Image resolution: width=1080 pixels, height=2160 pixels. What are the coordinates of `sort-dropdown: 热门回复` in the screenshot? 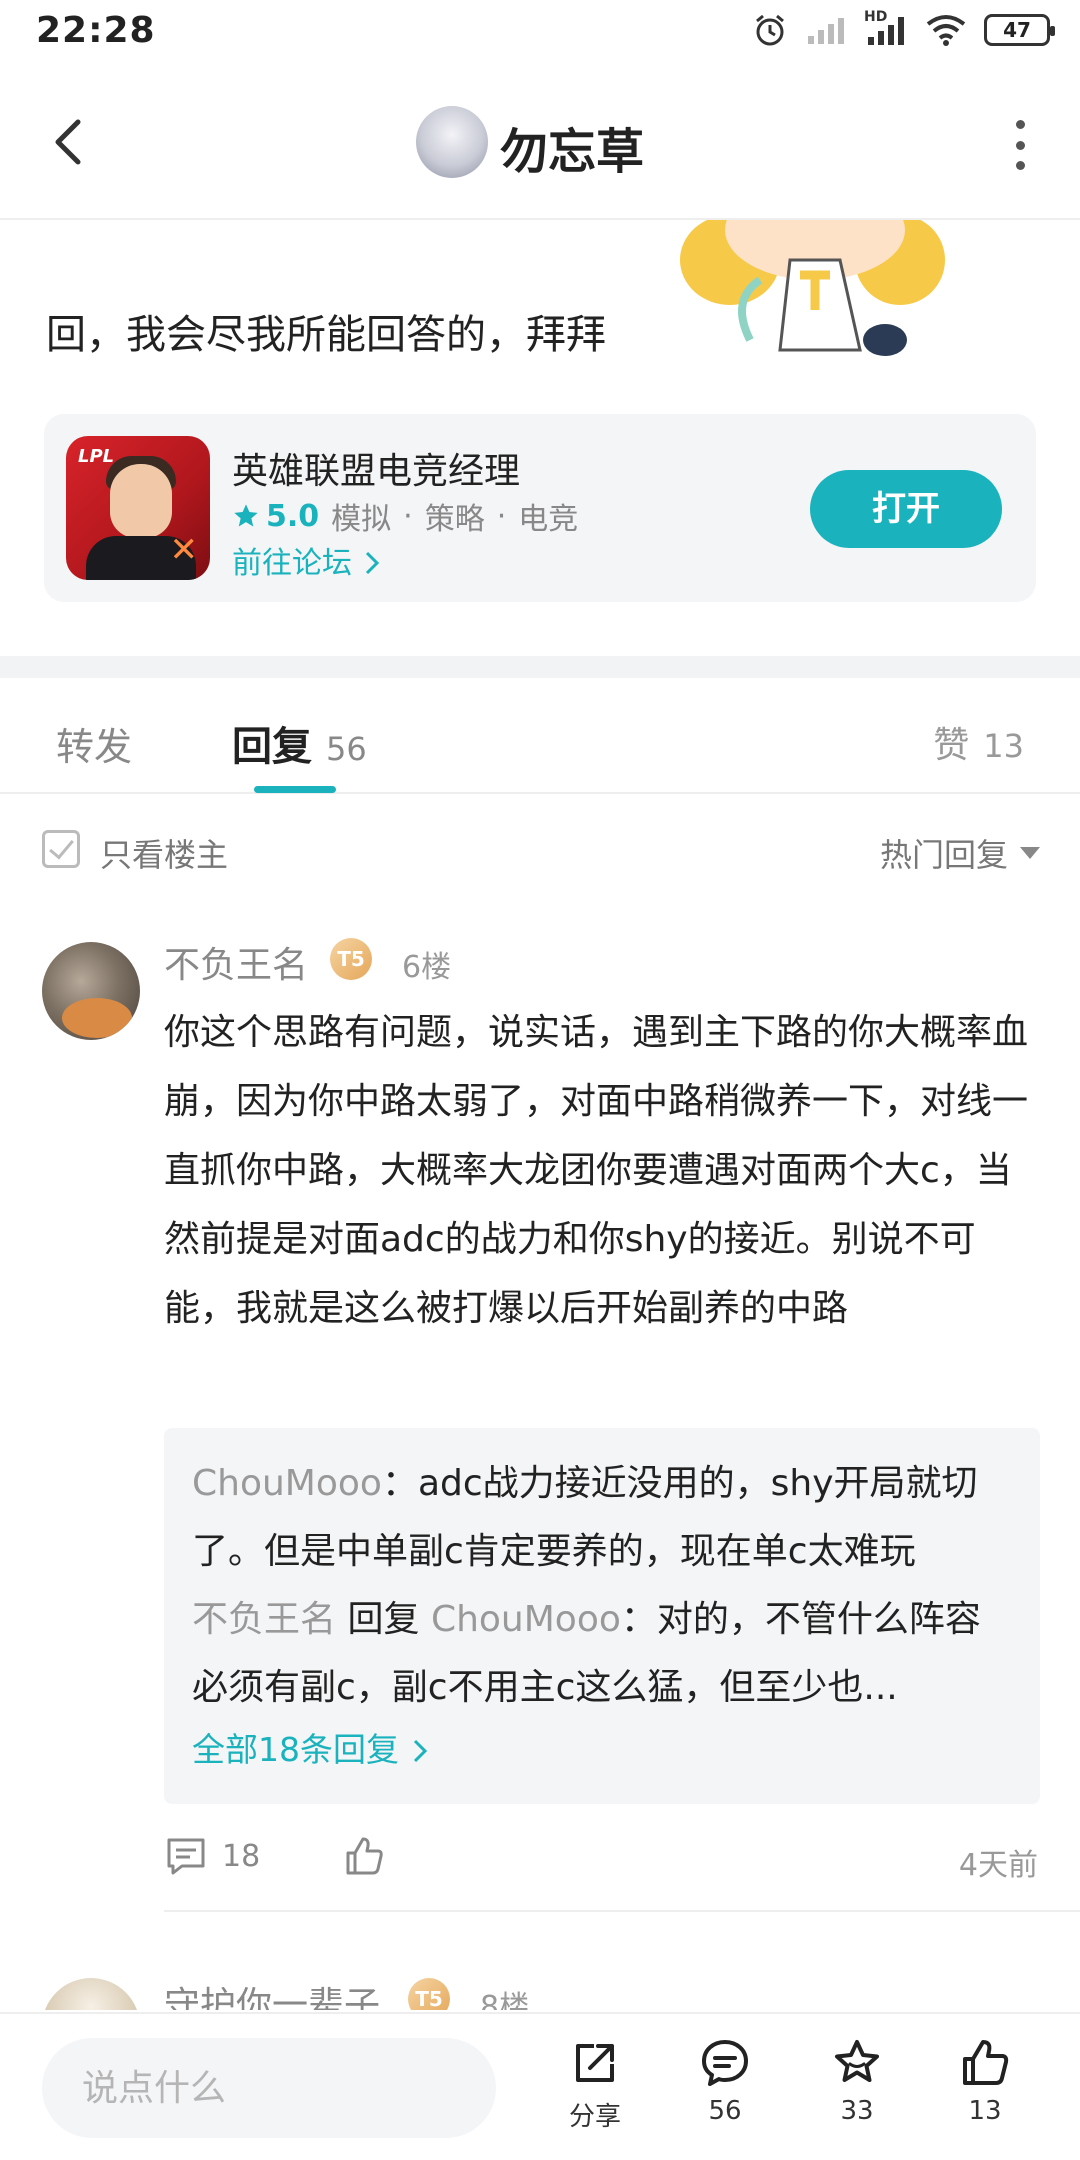 It's located at (960, 853).